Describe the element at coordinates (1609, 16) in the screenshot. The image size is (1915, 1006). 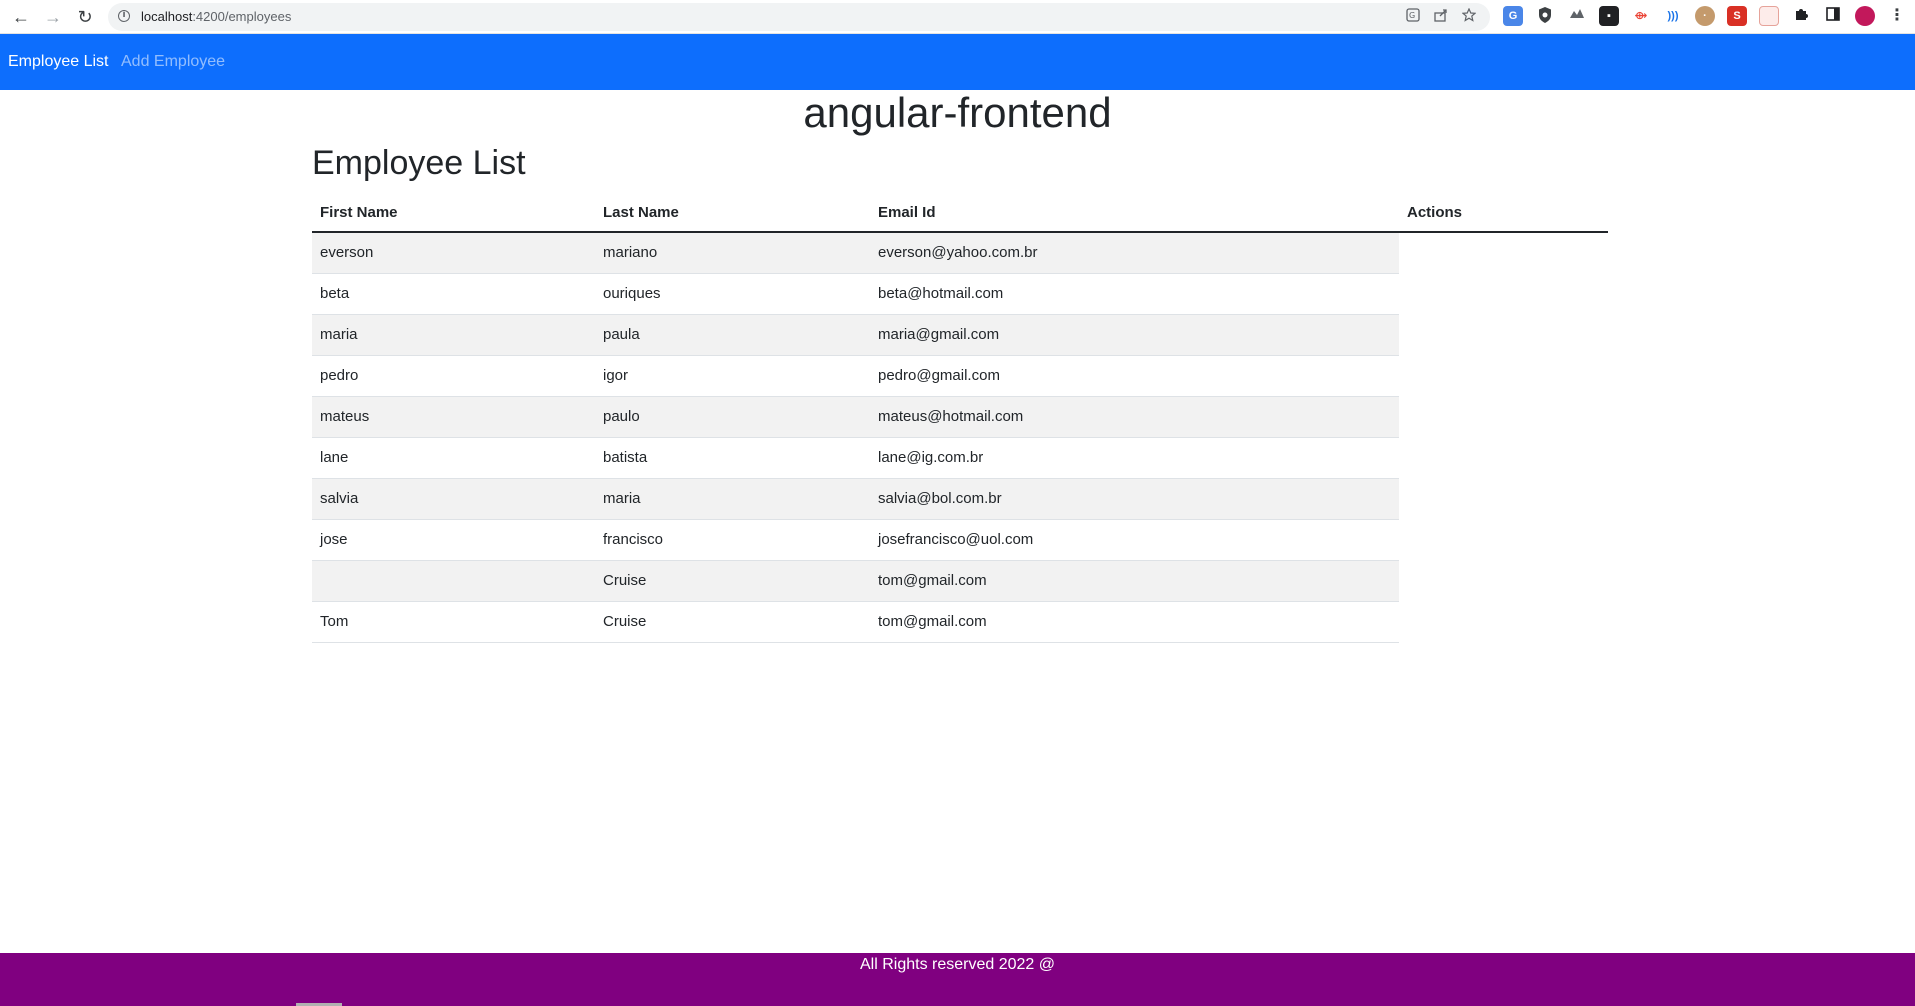
I see `tab-ext-icon: ▪` at that location.